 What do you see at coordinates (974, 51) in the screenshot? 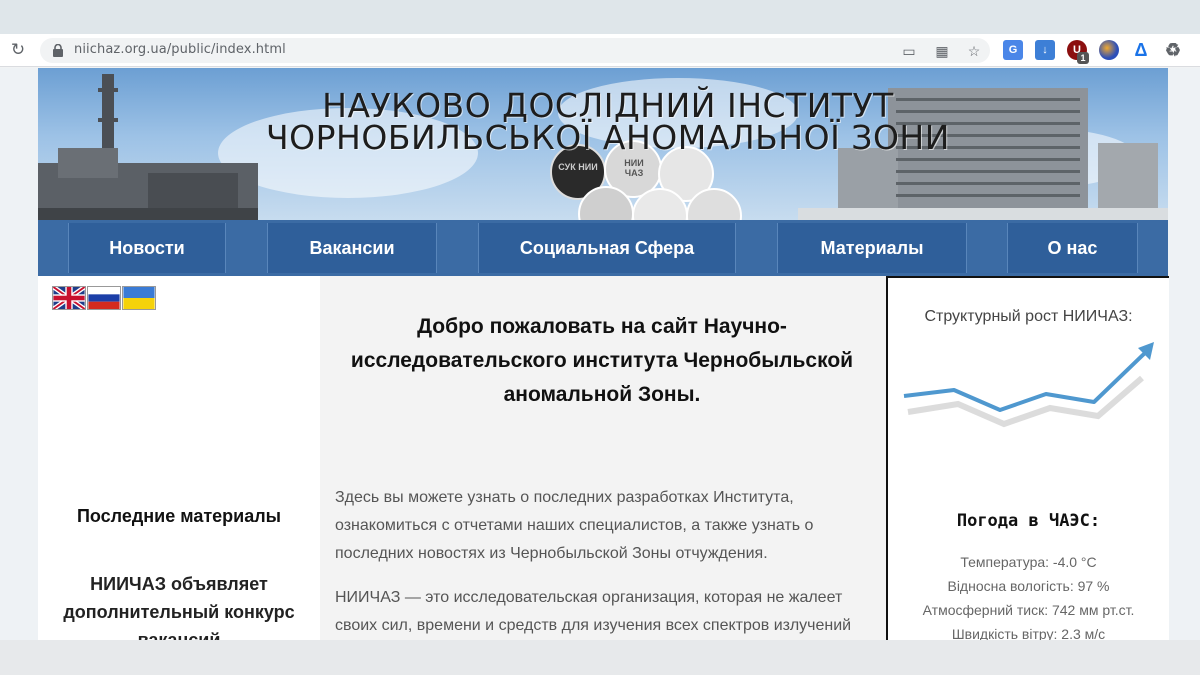
I see `bookmark-star-icon: ☆` at bounding box center [974, 51].